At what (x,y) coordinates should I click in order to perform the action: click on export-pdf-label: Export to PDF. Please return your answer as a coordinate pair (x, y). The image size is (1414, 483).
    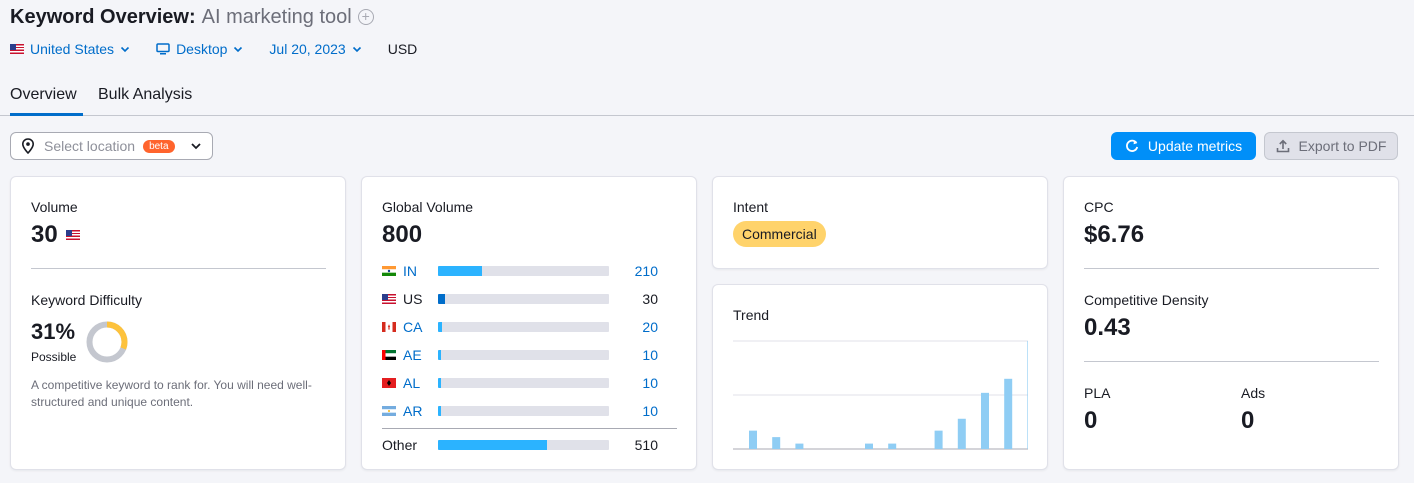
    Looking at the image, I should click on (1342, 146).